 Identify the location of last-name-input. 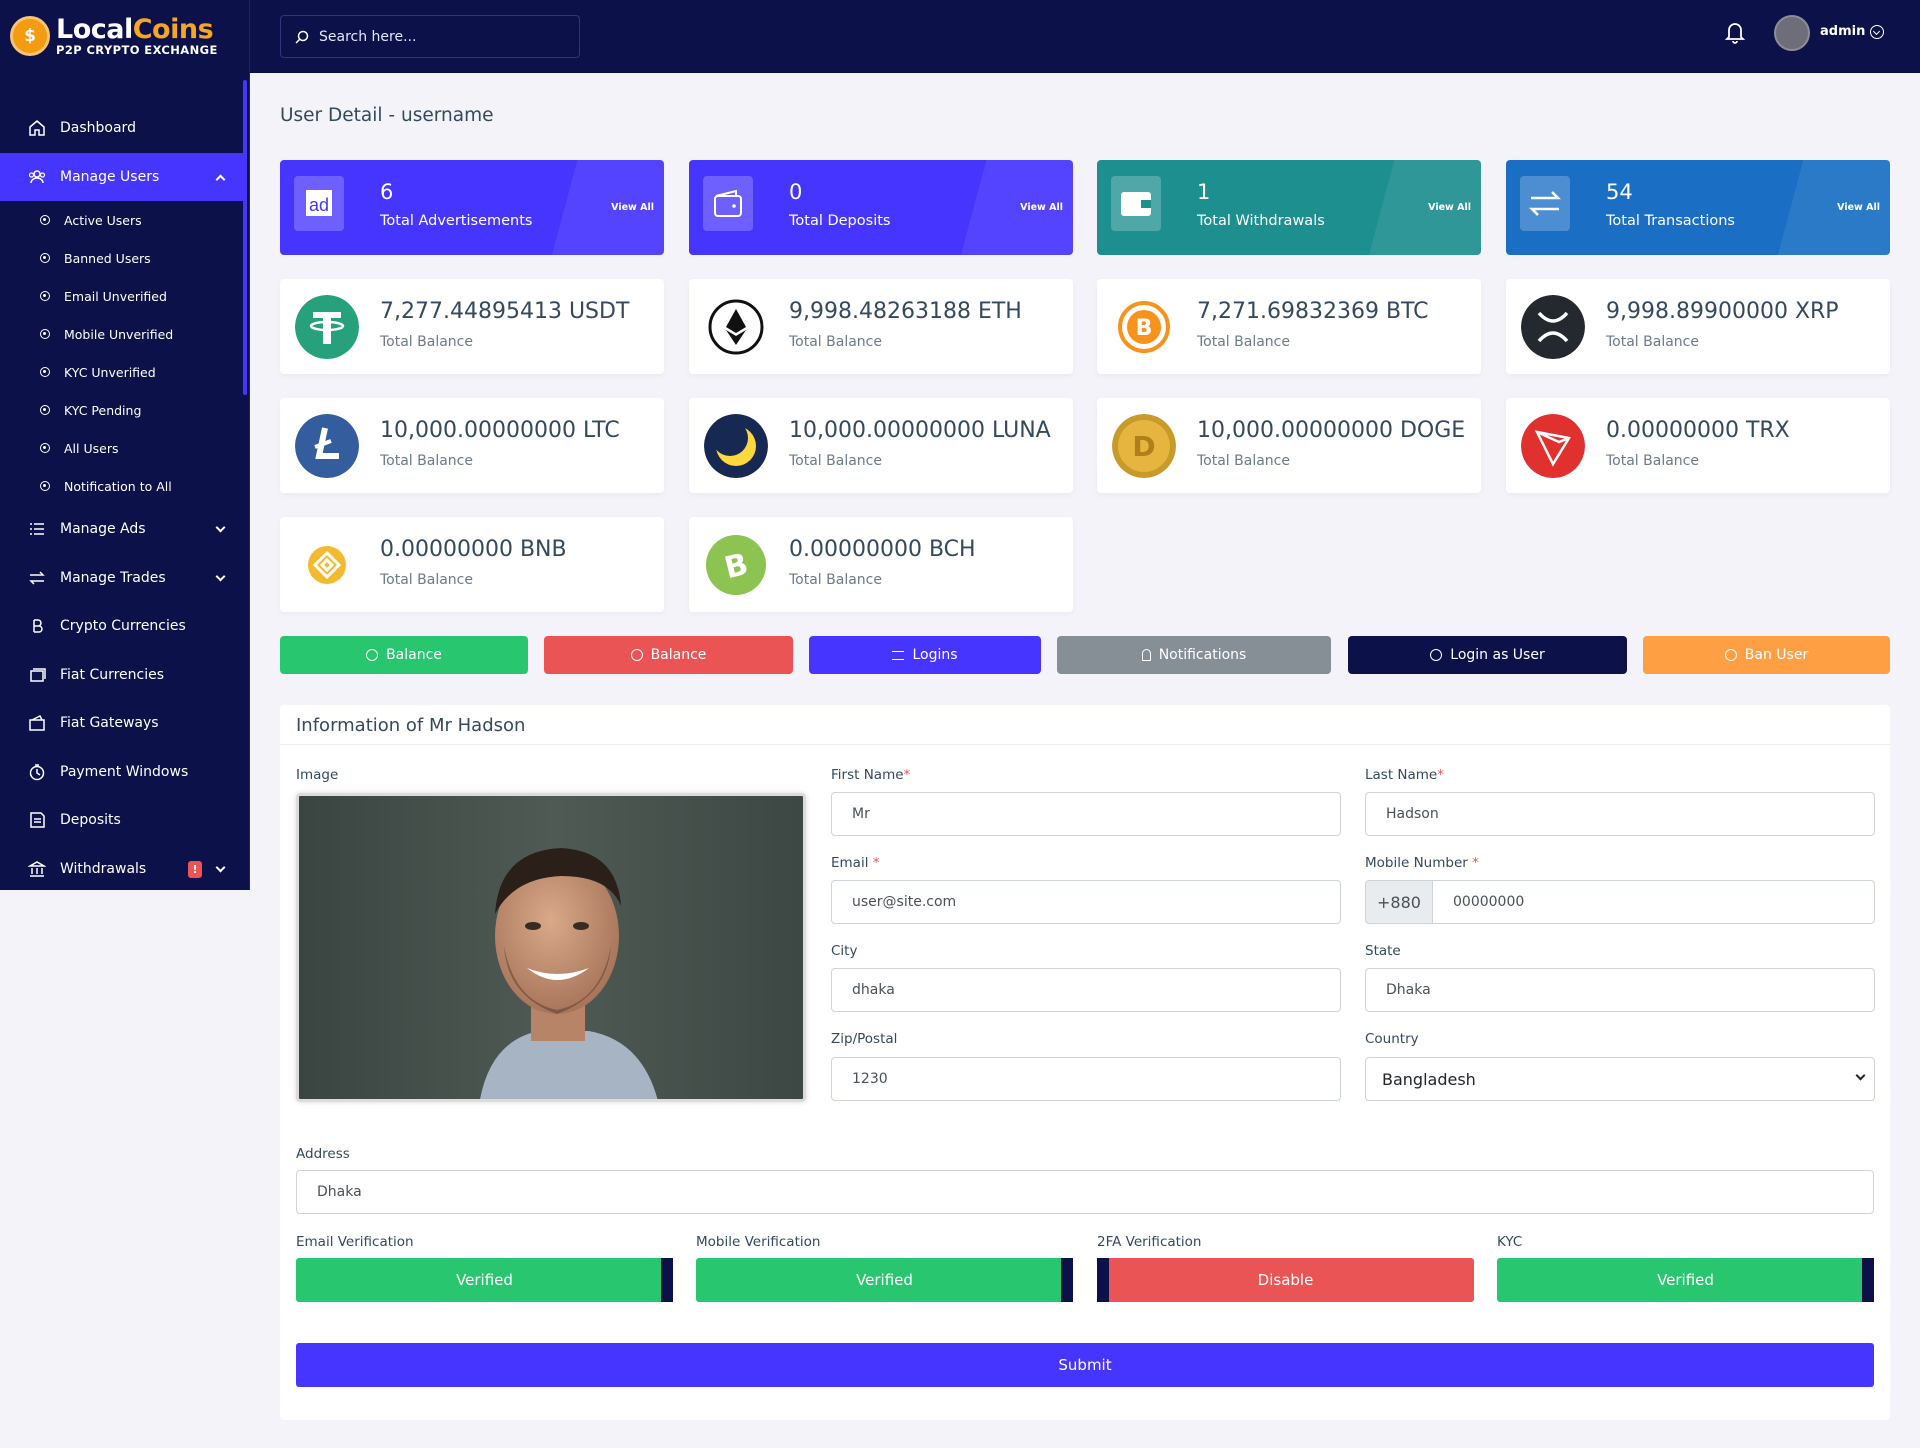
(1620, 814).